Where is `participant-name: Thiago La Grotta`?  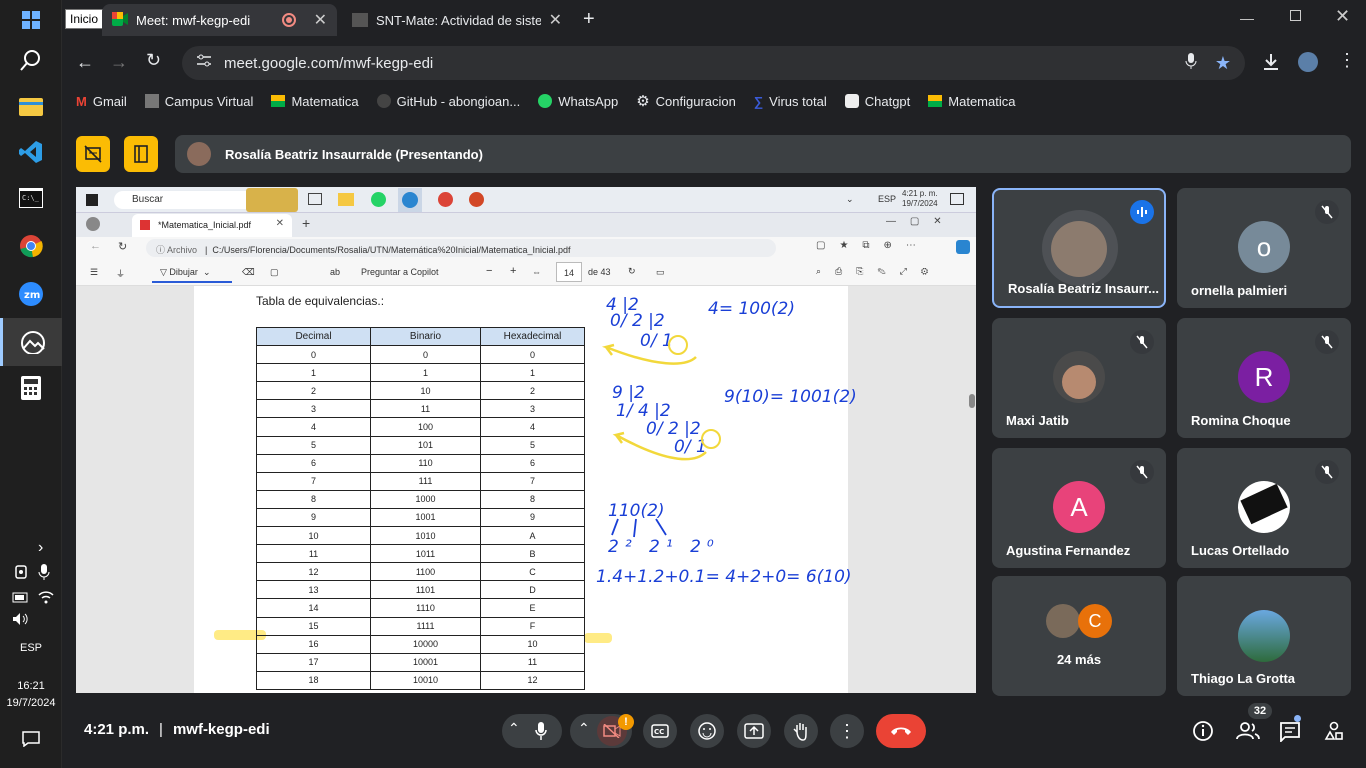 participant-name: Thiago La Grotta is located at coordinates (1243, 678).